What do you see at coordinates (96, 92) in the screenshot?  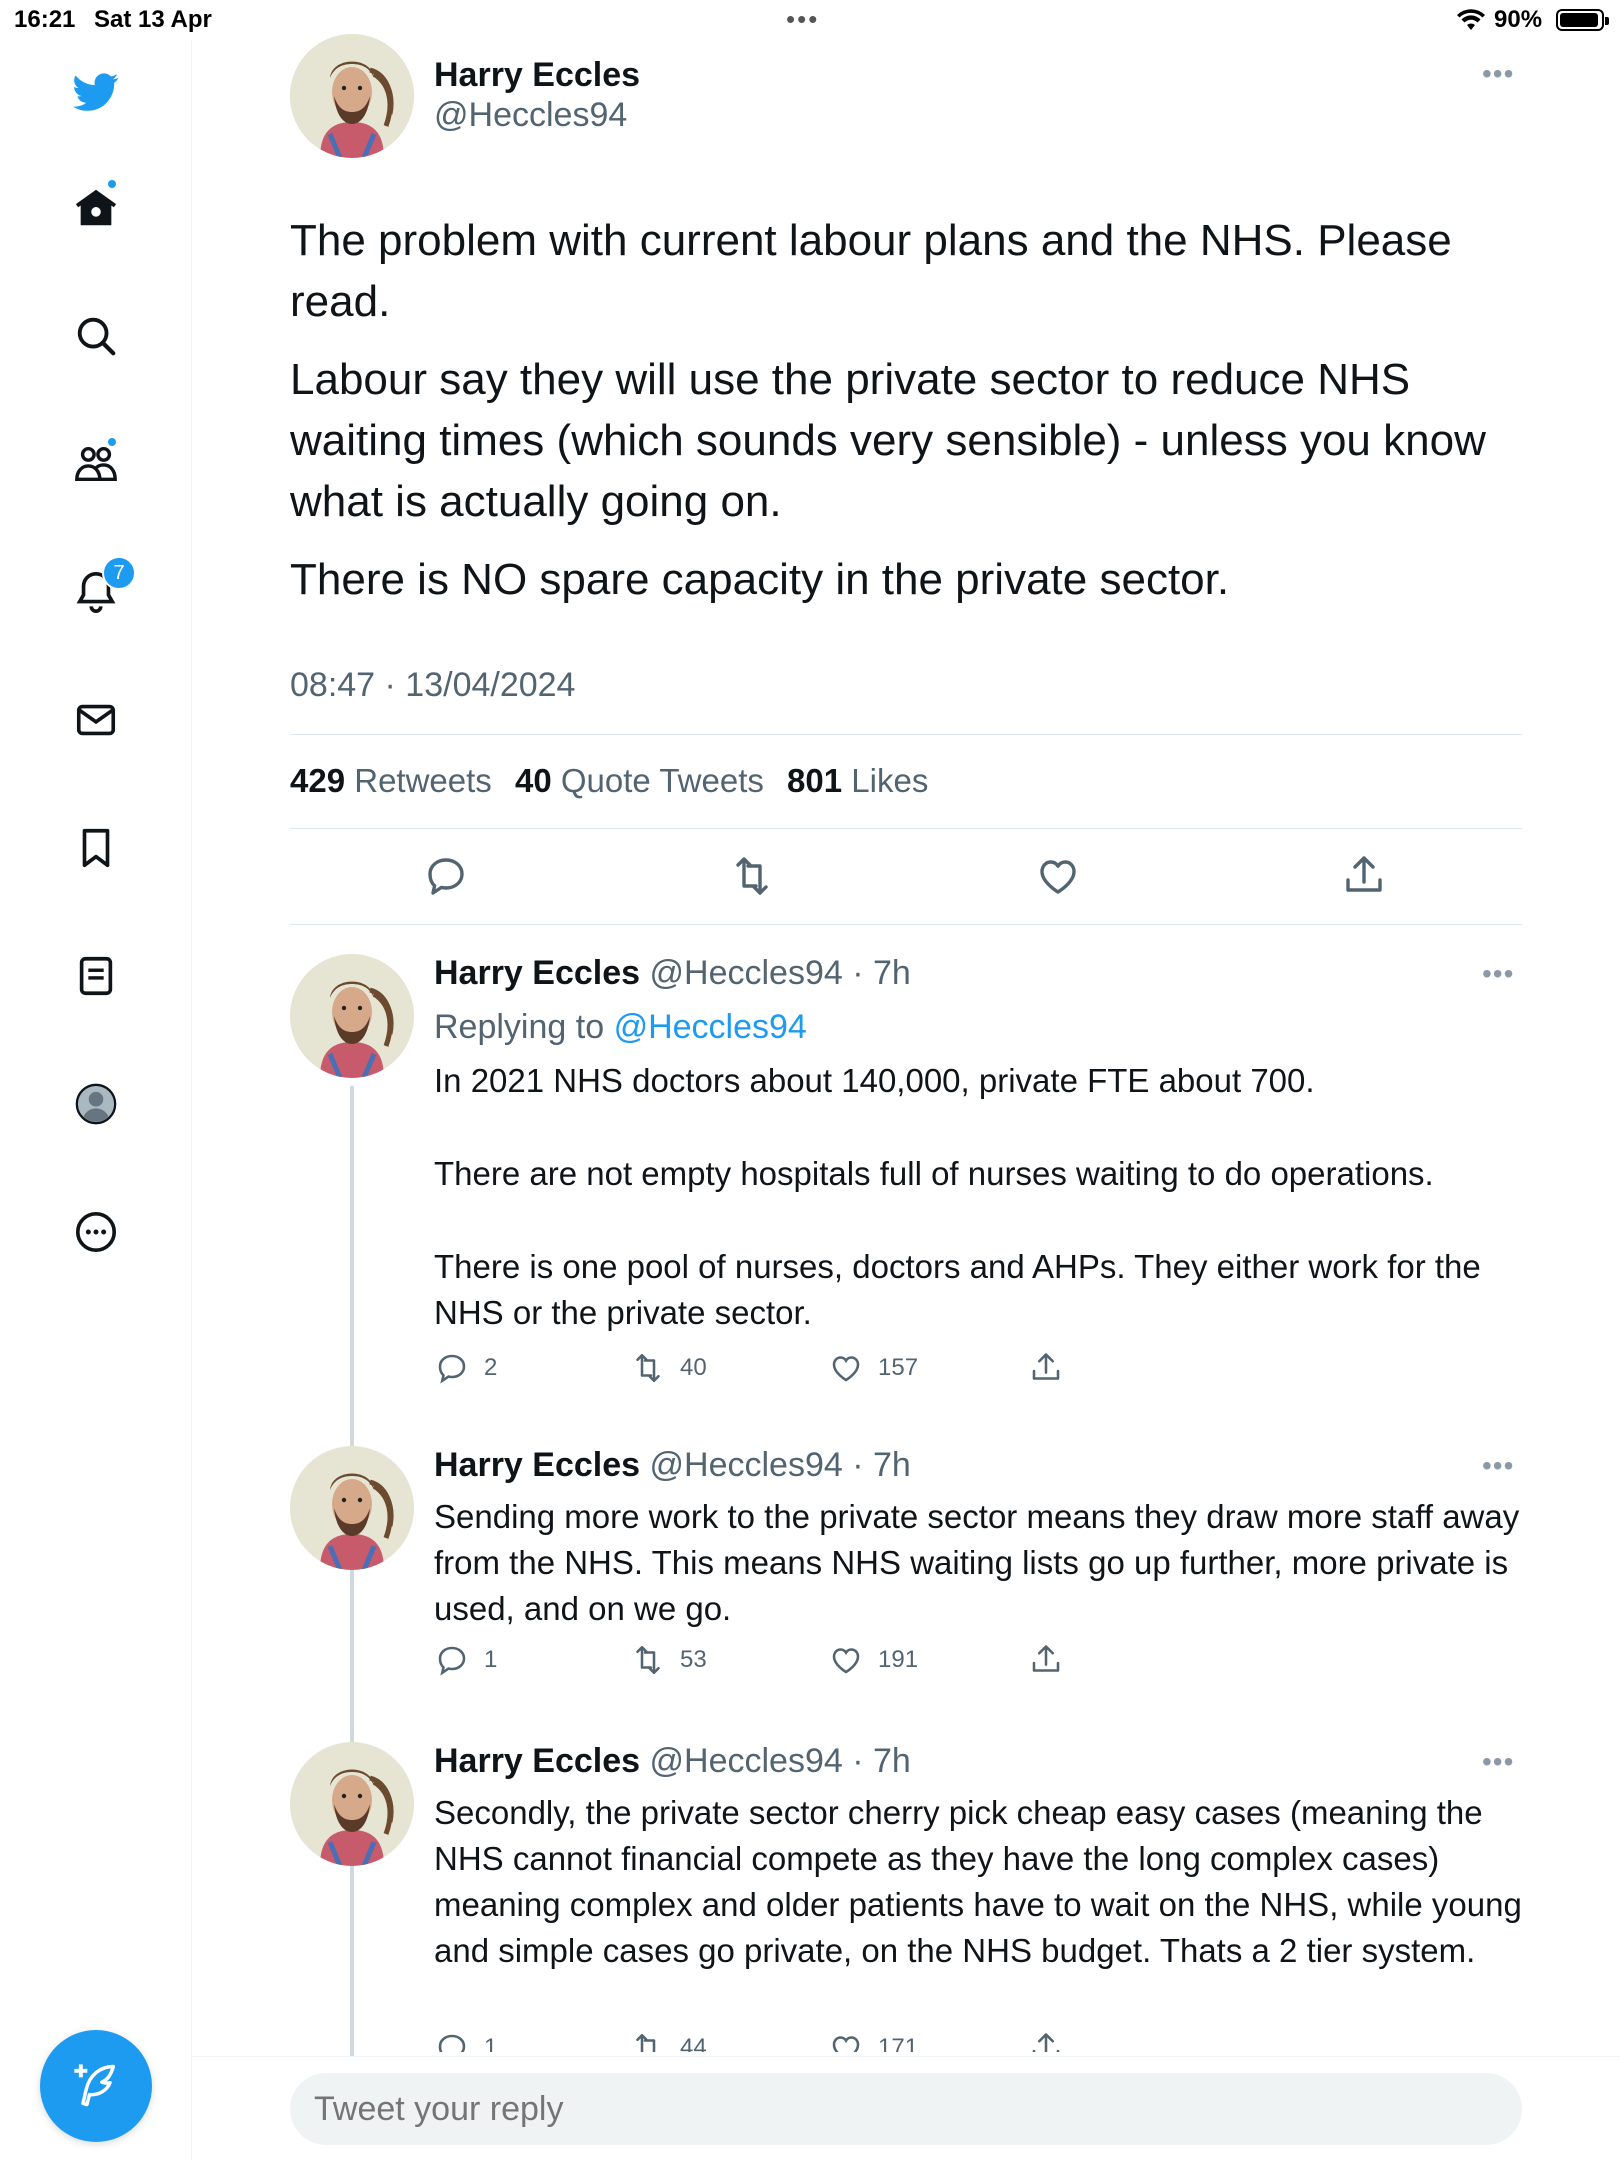 I see `twitter-logo-icon` at bounding box center [96, 92].